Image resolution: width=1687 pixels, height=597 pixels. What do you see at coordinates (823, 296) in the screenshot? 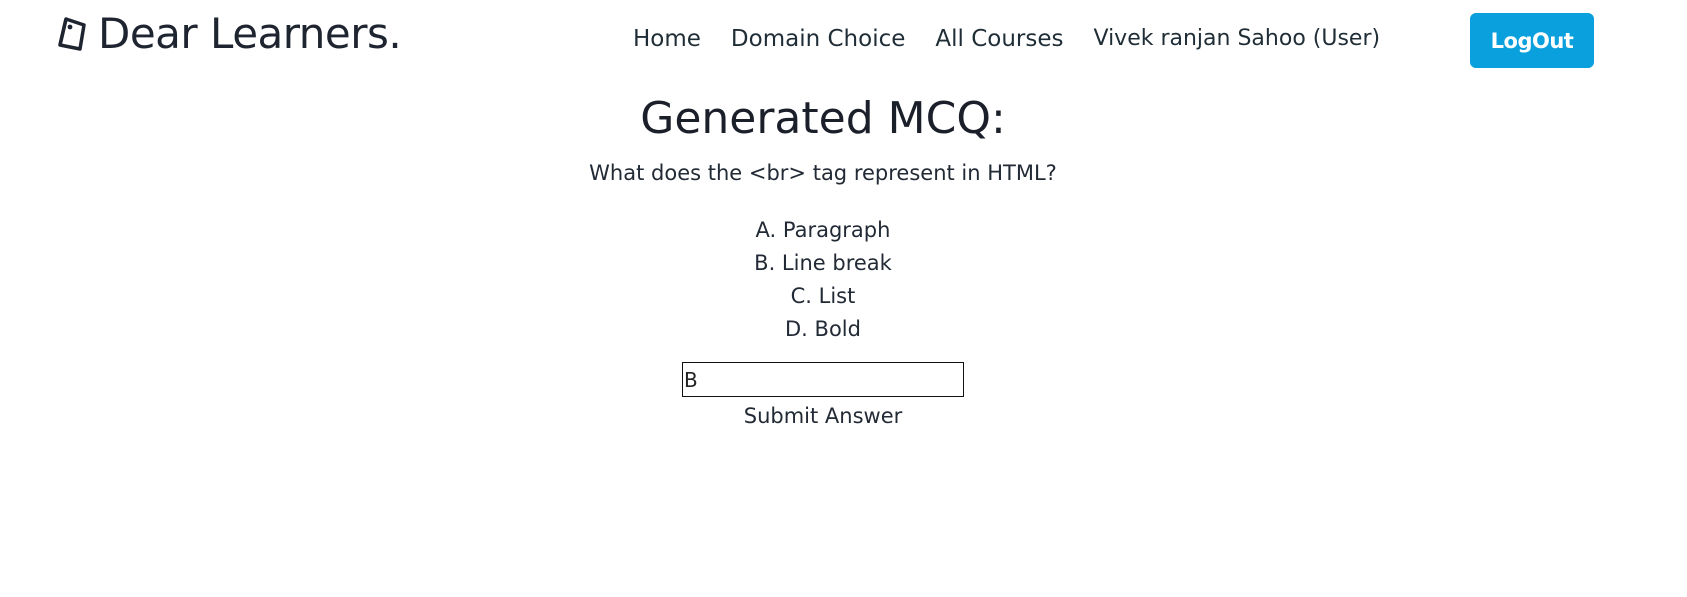
I see `option-c: C. List` at bounding box center [823, 296].